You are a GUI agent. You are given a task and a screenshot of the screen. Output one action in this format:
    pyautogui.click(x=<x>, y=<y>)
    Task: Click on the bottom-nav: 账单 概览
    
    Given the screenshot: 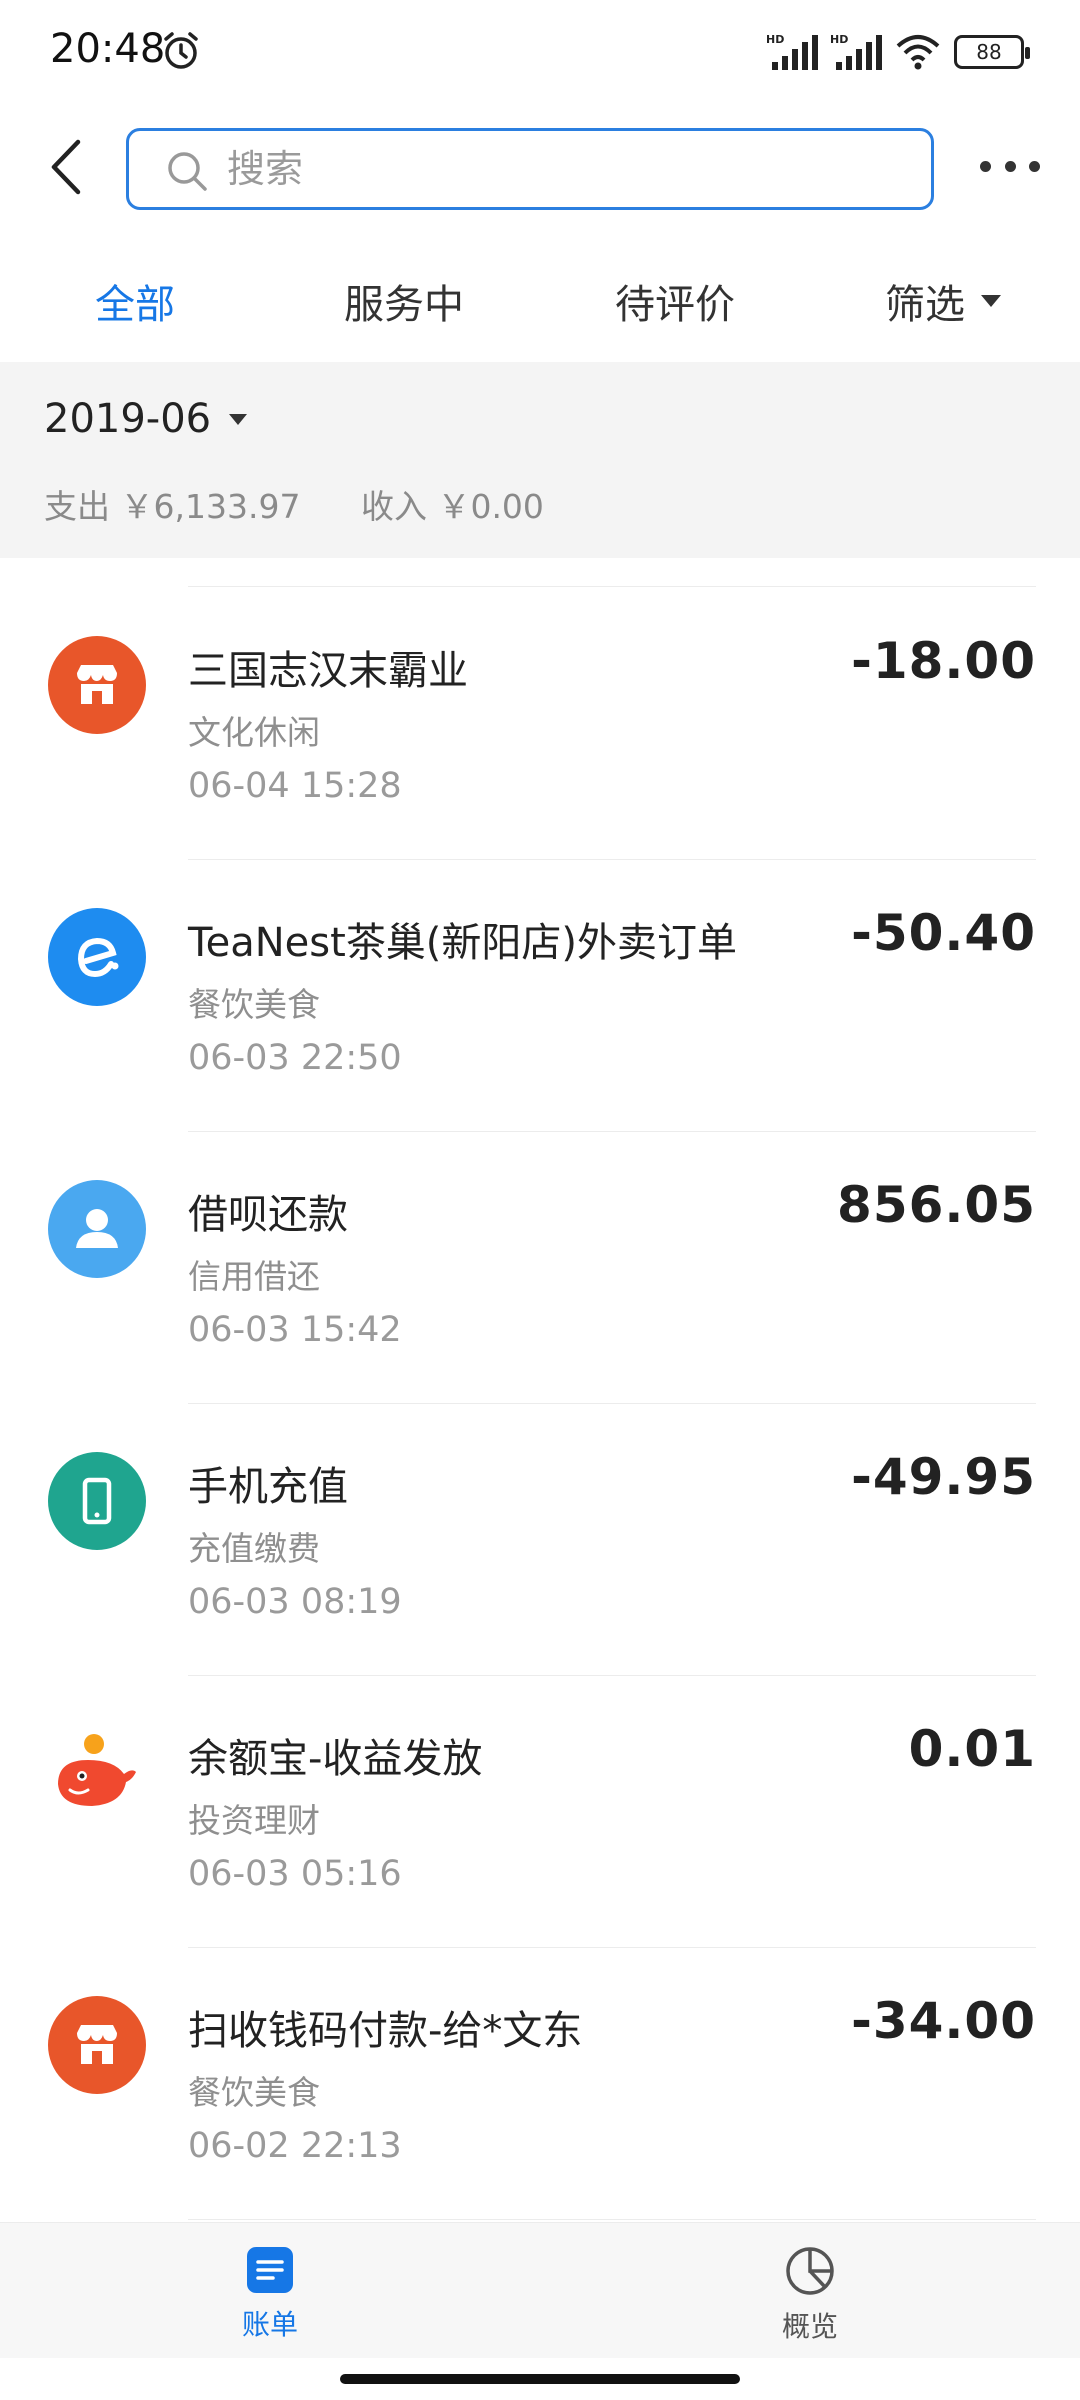 What is the action you would take?
    pyautogui.click(x=540, y=2290)
    